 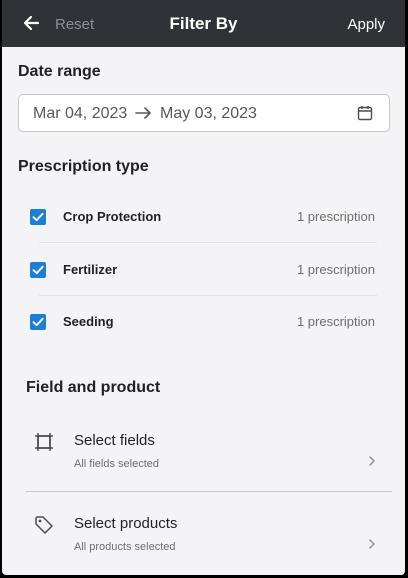 I want to click on prescription-option-seeding: Seeding 1 prescription, so click(x=204, y=340).